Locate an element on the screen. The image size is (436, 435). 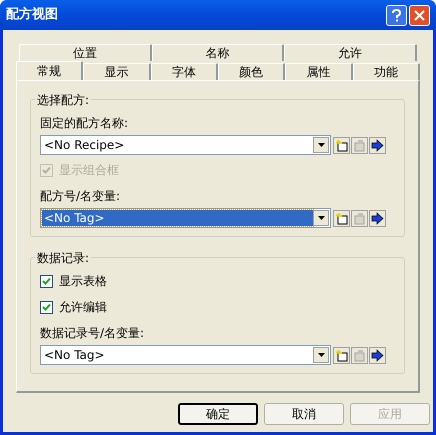
close-icon is located at coordinates (419, 15).